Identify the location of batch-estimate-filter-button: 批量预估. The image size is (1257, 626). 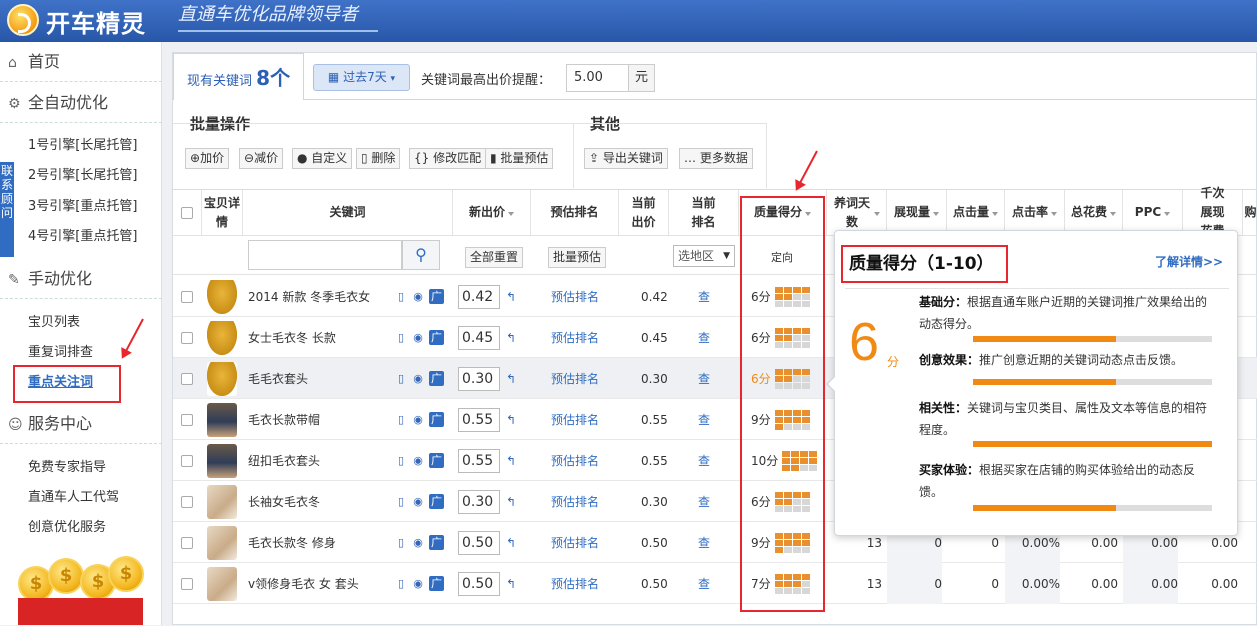
(577, 257).